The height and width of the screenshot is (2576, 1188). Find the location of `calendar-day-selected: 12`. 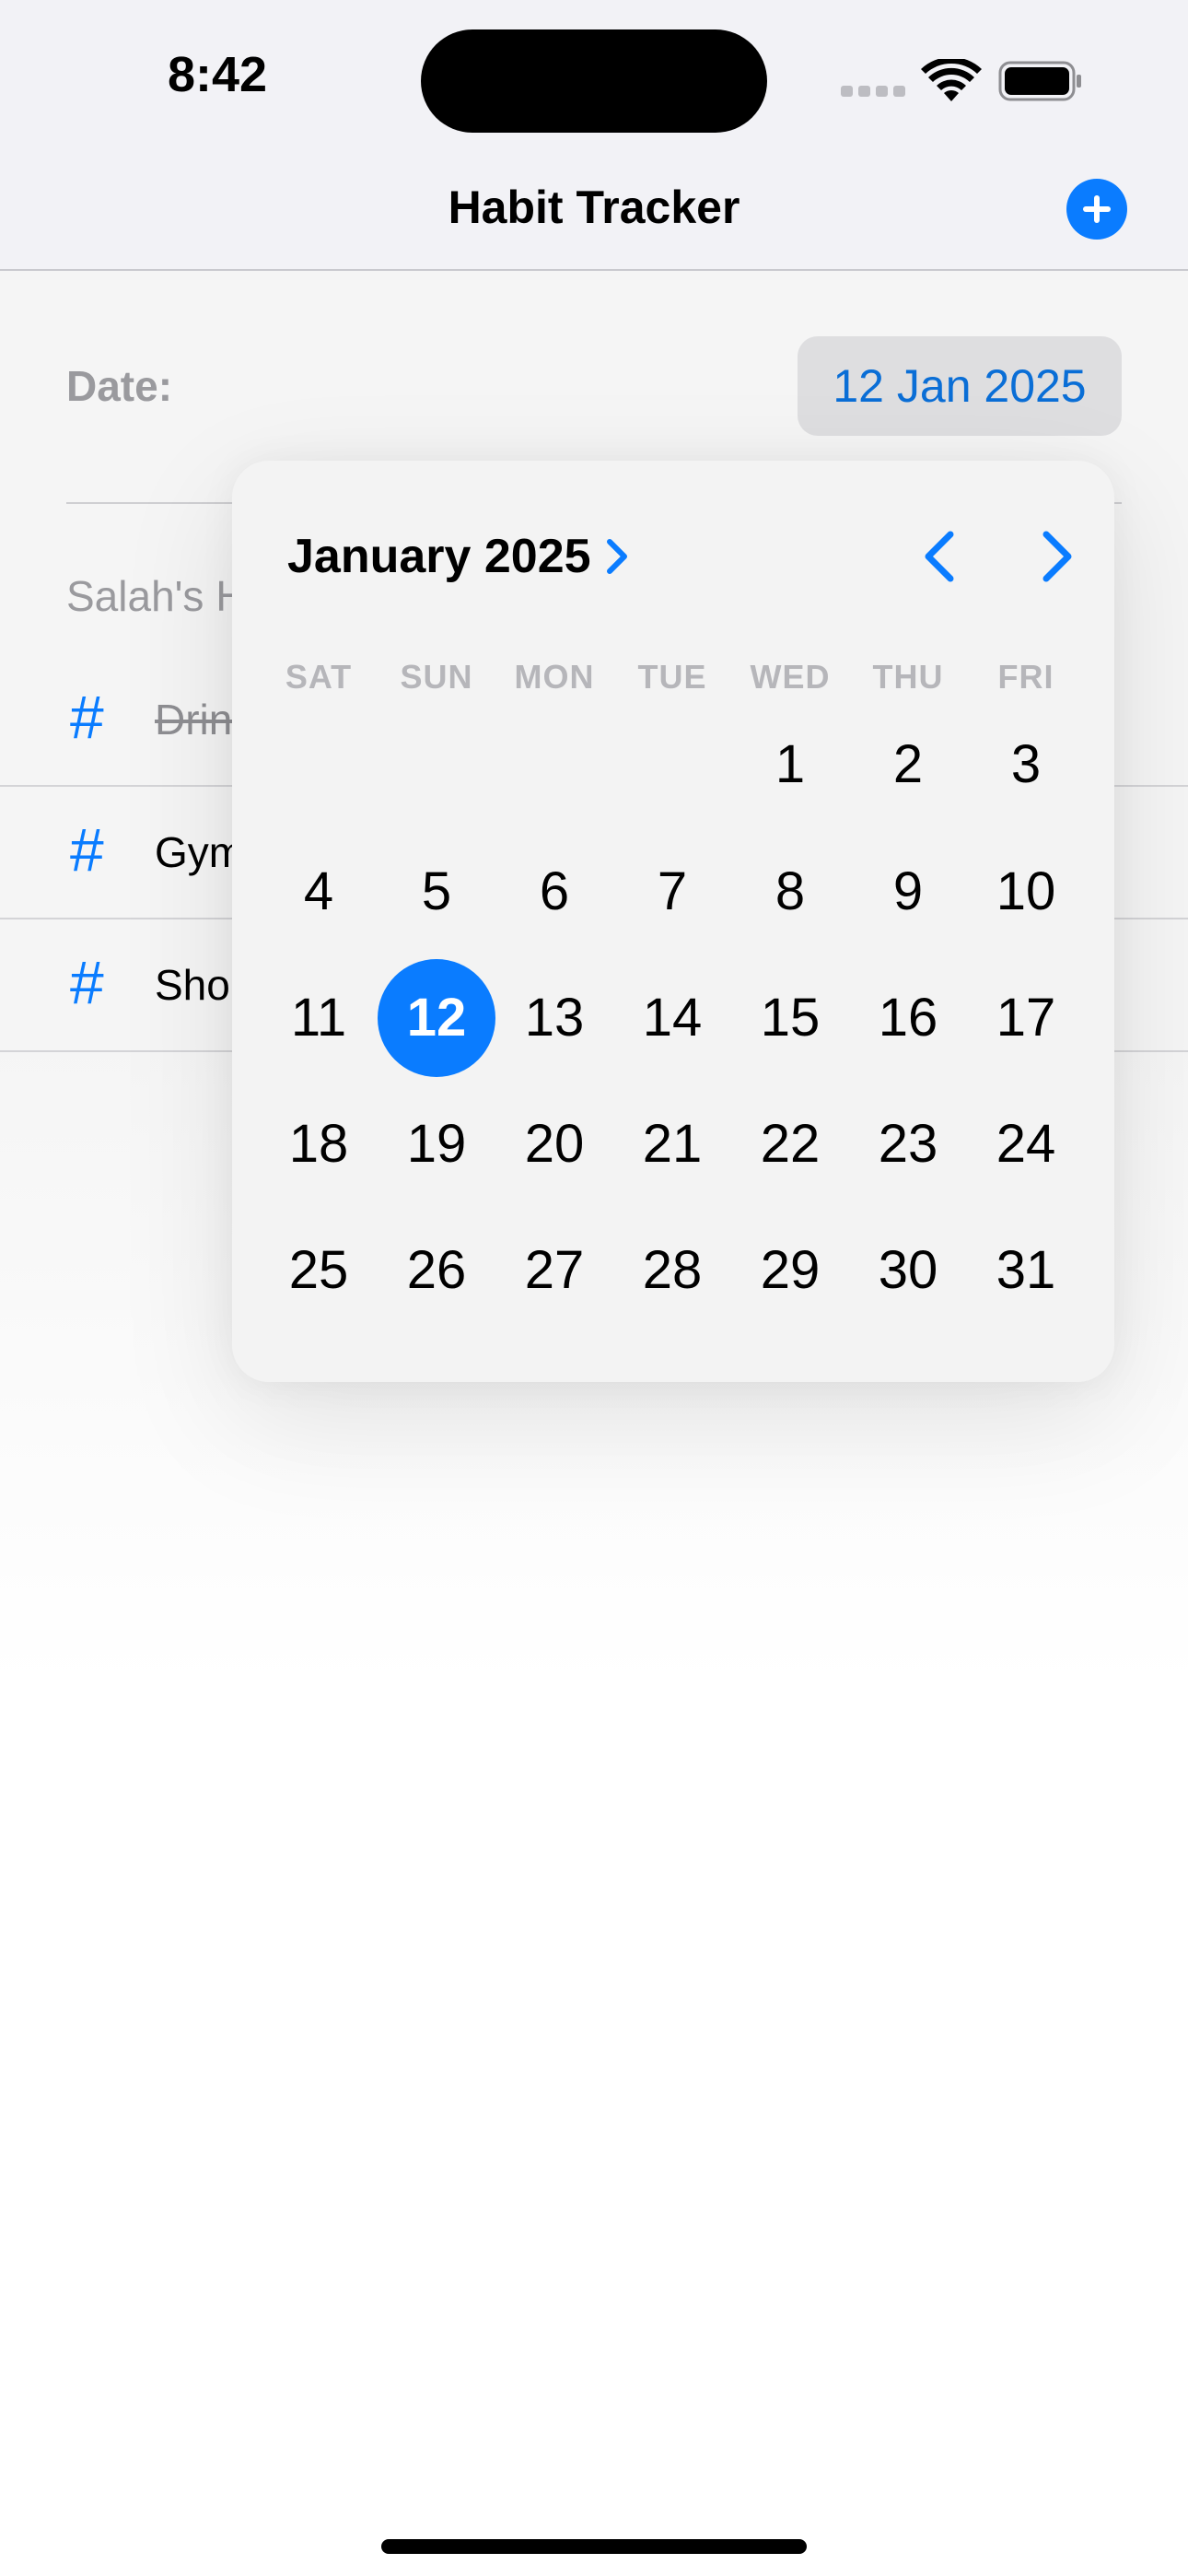

calendar-day-selected: 12 is located at coordinates (436, 1018).